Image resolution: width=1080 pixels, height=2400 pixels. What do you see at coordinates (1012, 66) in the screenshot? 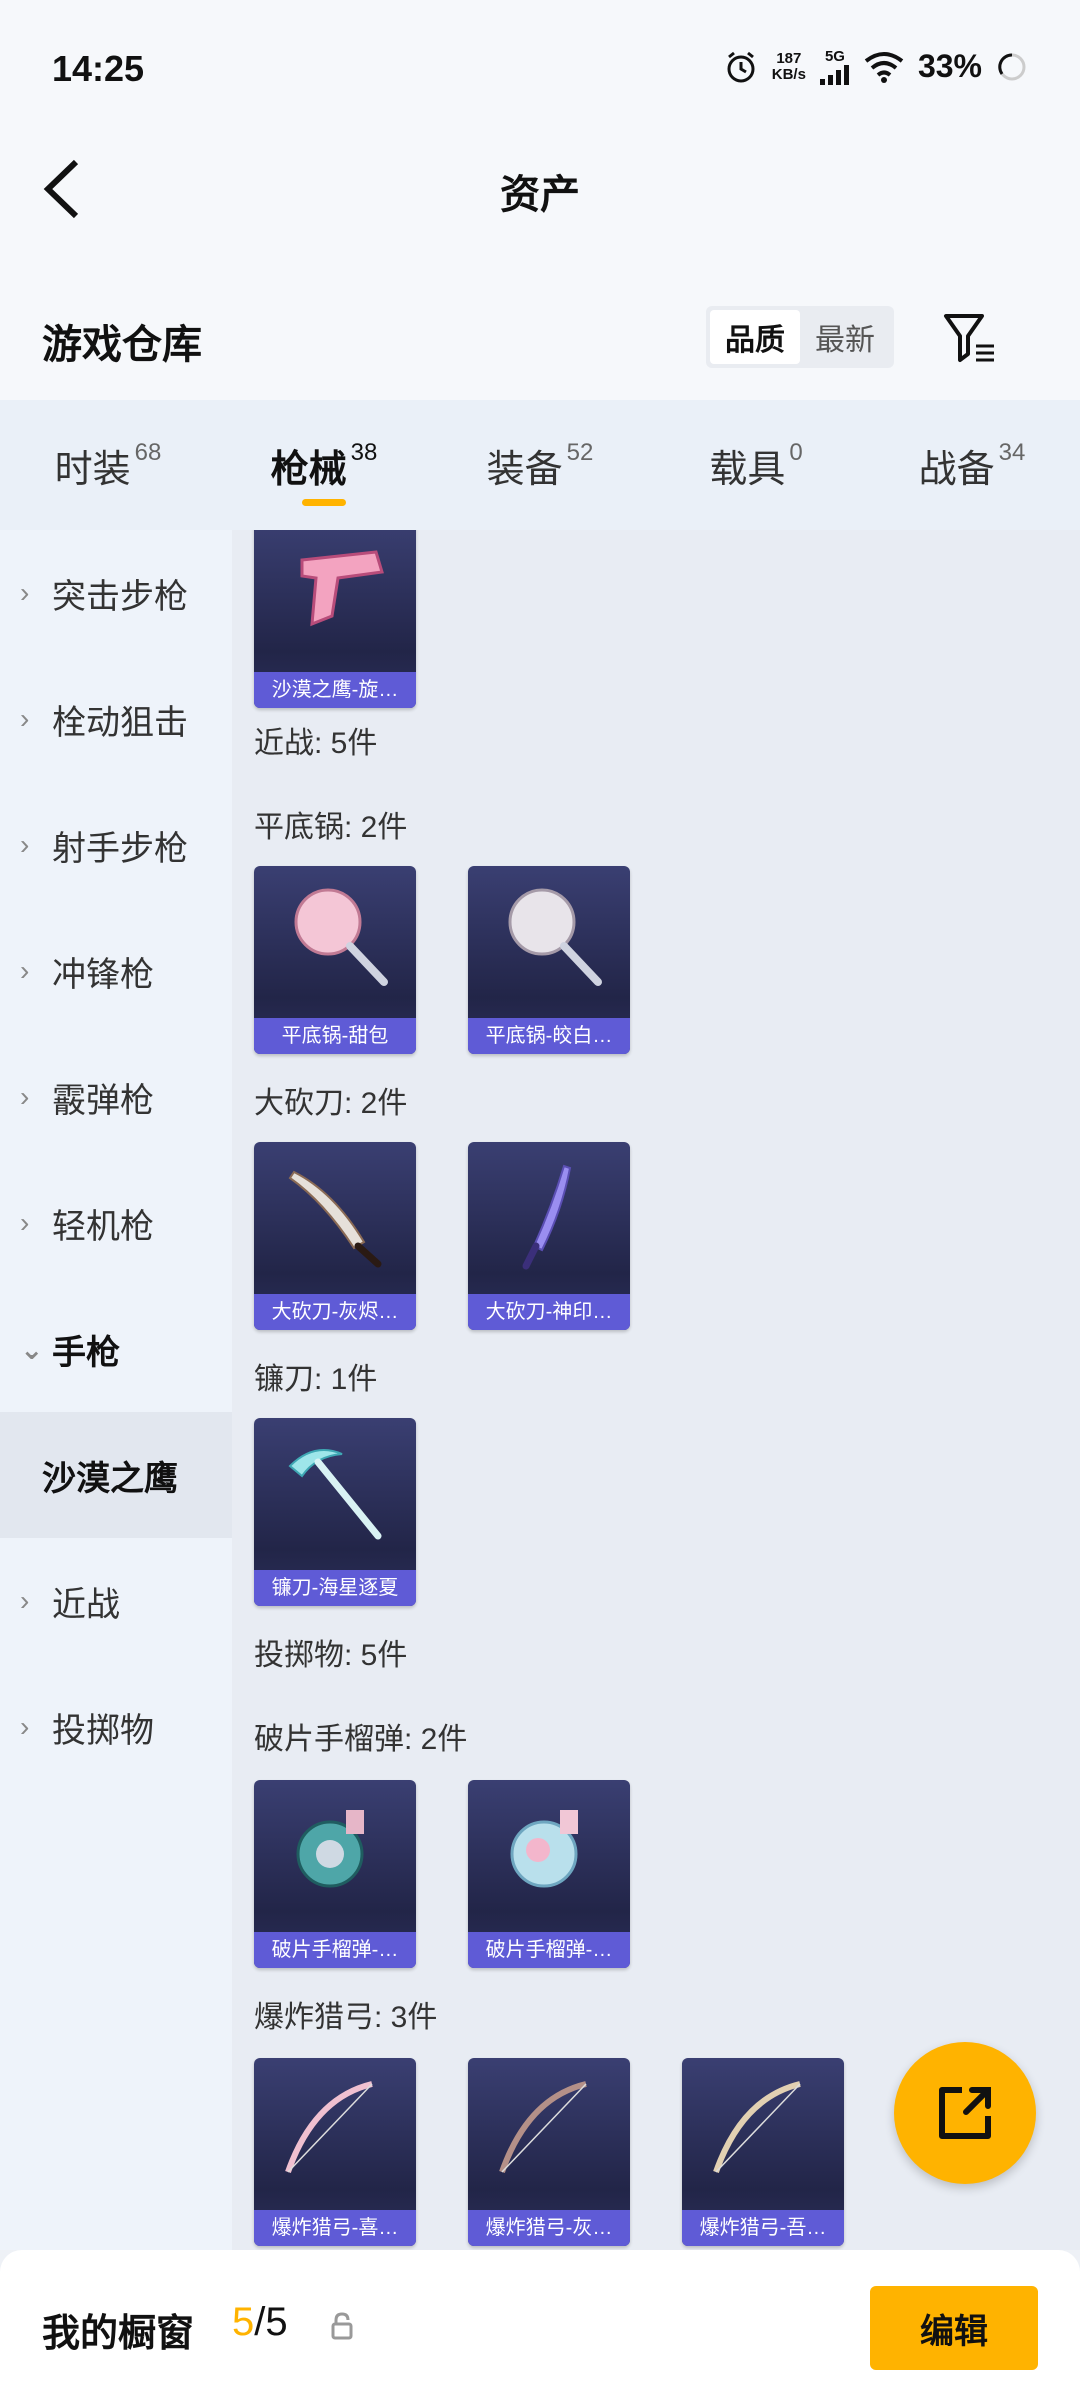
I see `battery-ring-icon` at bounding box center [1012, 66].